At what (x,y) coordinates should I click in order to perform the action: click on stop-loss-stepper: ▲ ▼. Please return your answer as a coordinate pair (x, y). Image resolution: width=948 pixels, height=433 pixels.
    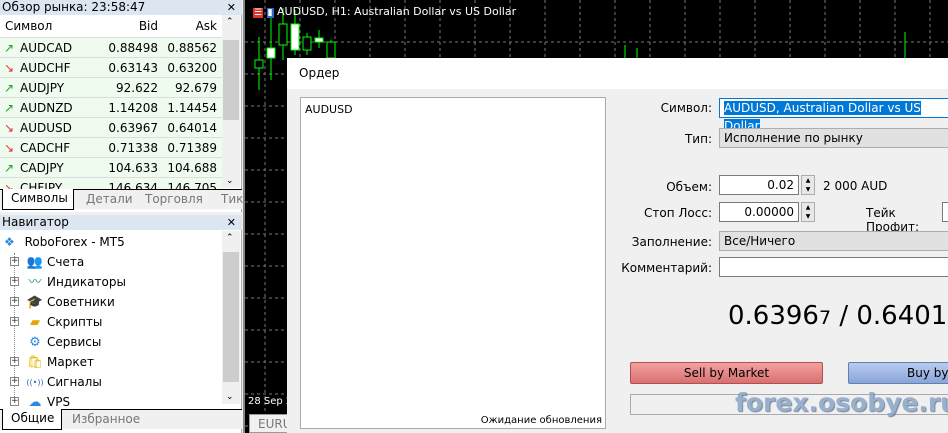
    Looking at the image, I should click on (808, 212).